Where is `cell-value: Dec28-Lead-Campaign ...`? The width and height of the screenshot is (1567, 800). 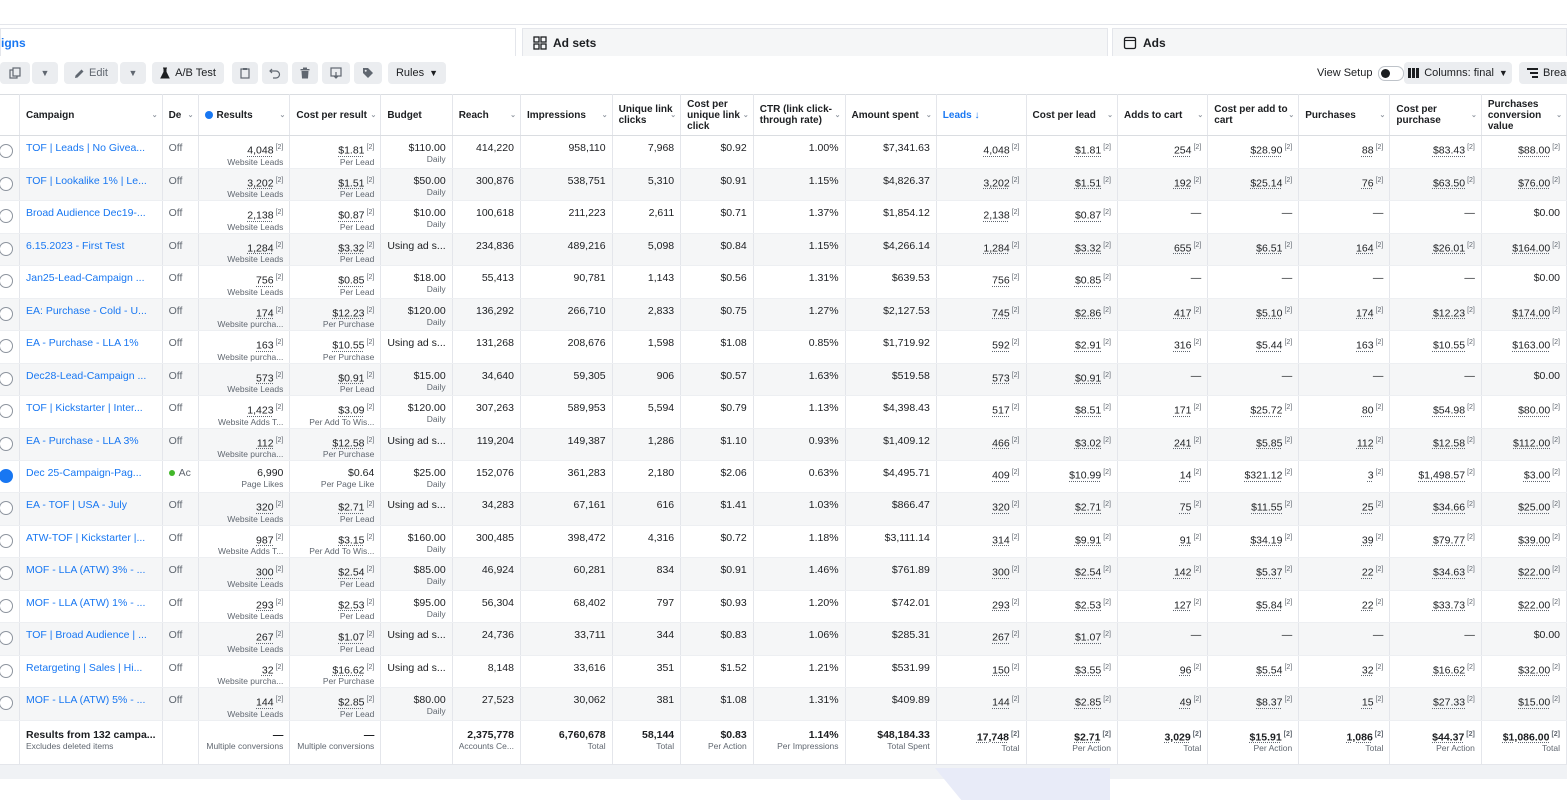
cell-value: Dec28-Lead-Campaign ... is located at coordinates (91, 376).